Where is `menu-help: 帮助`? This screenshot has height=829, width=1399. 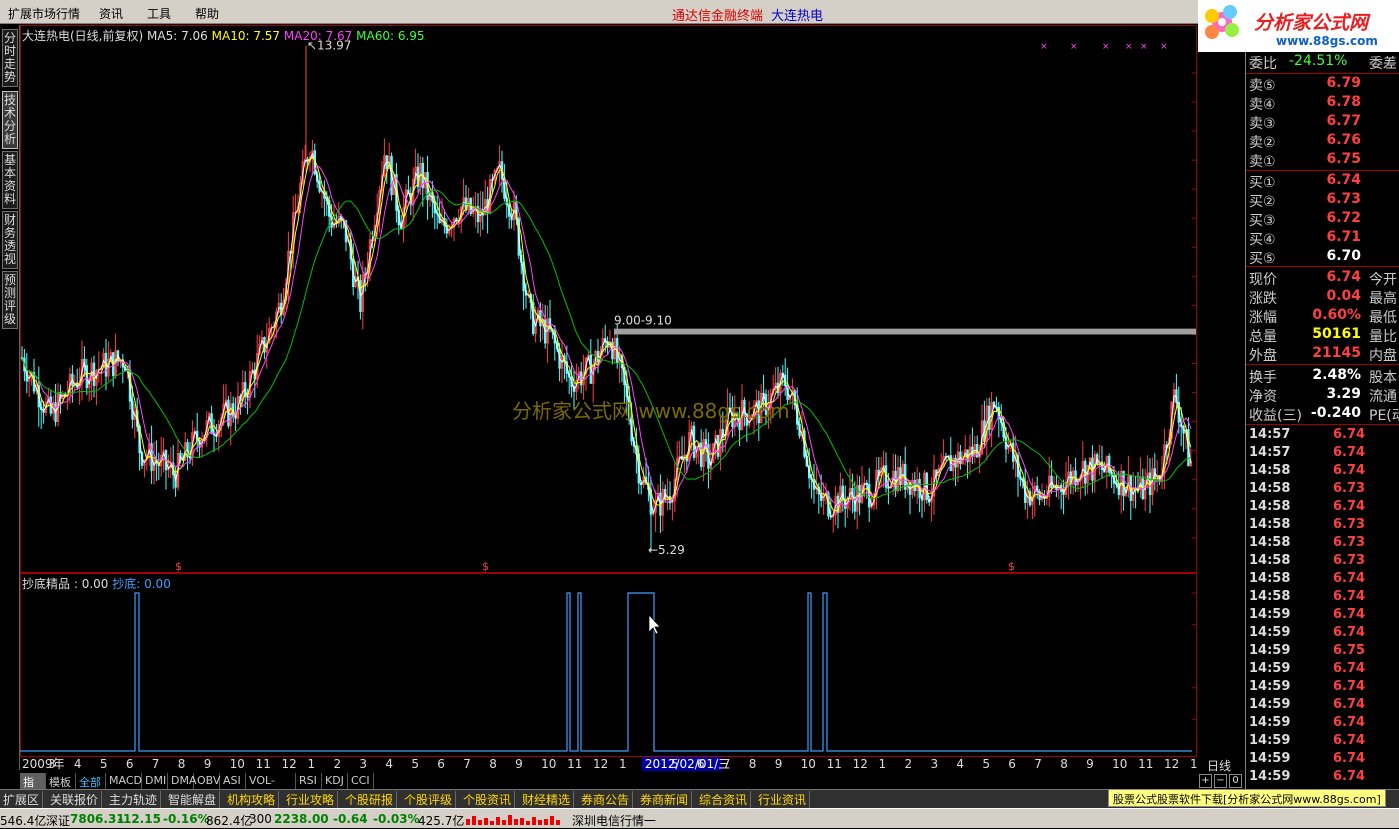
menu-help: 帮助 is located at coordinates (207, 13).